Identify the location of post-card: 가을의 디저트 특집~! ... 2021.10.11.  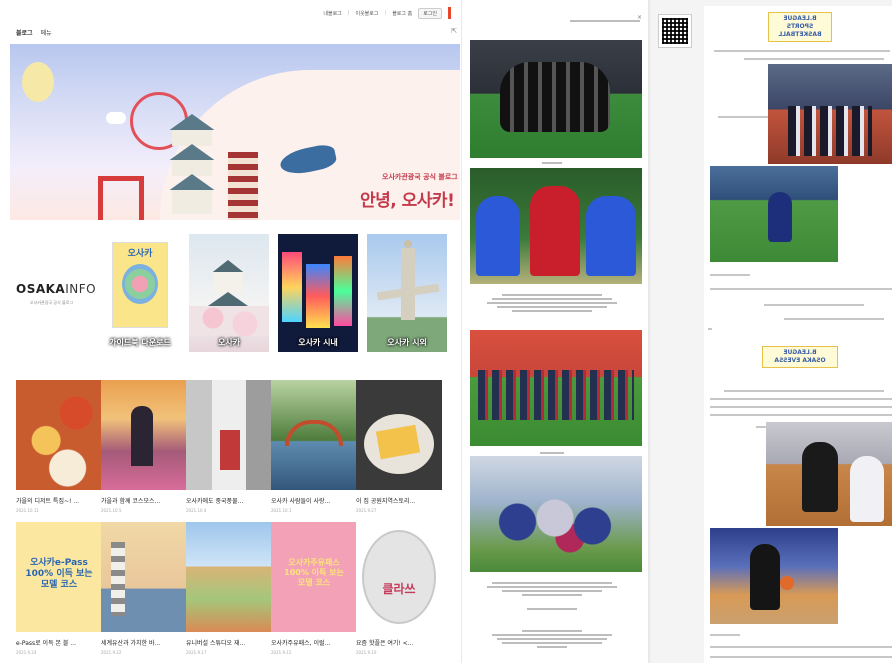
(59, 449).